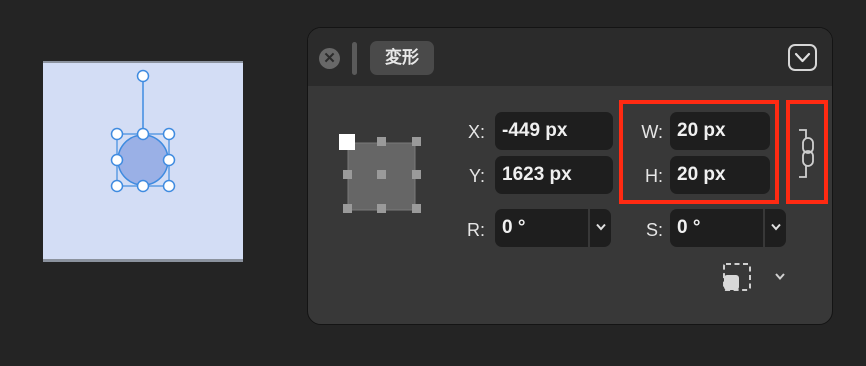 The height and width of the screenshot is (366, 866). What do you see at coordinates (654, 230) in the screenshot?
I see `s-label: S:` at bounding box center [654, 230].